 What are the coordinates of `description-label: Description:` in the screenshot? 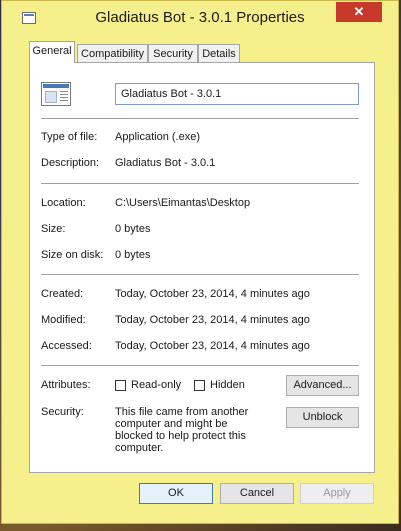 It's located at (70, 163).